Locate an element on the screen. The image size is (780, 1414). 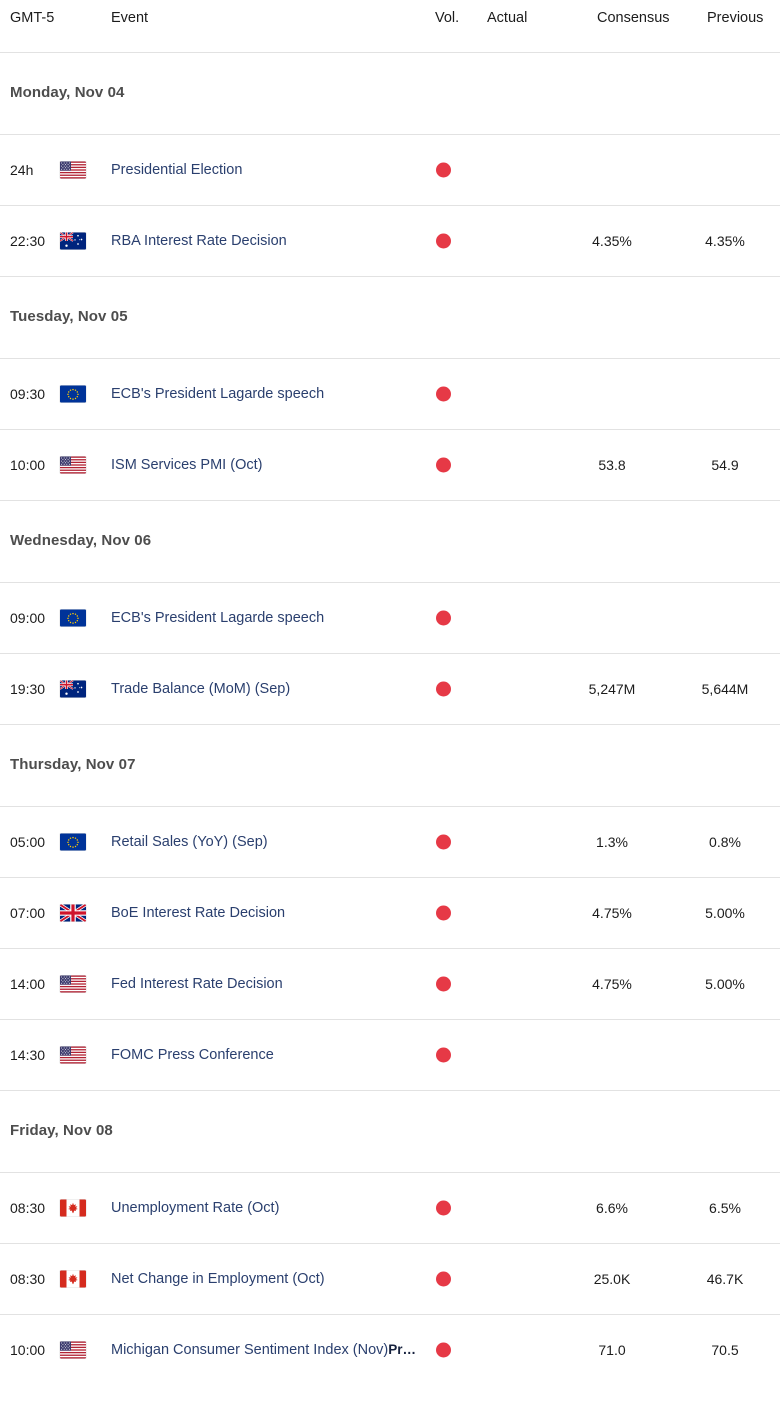
event-consensus-value: 1.3% is located at coordinates (612, 842).